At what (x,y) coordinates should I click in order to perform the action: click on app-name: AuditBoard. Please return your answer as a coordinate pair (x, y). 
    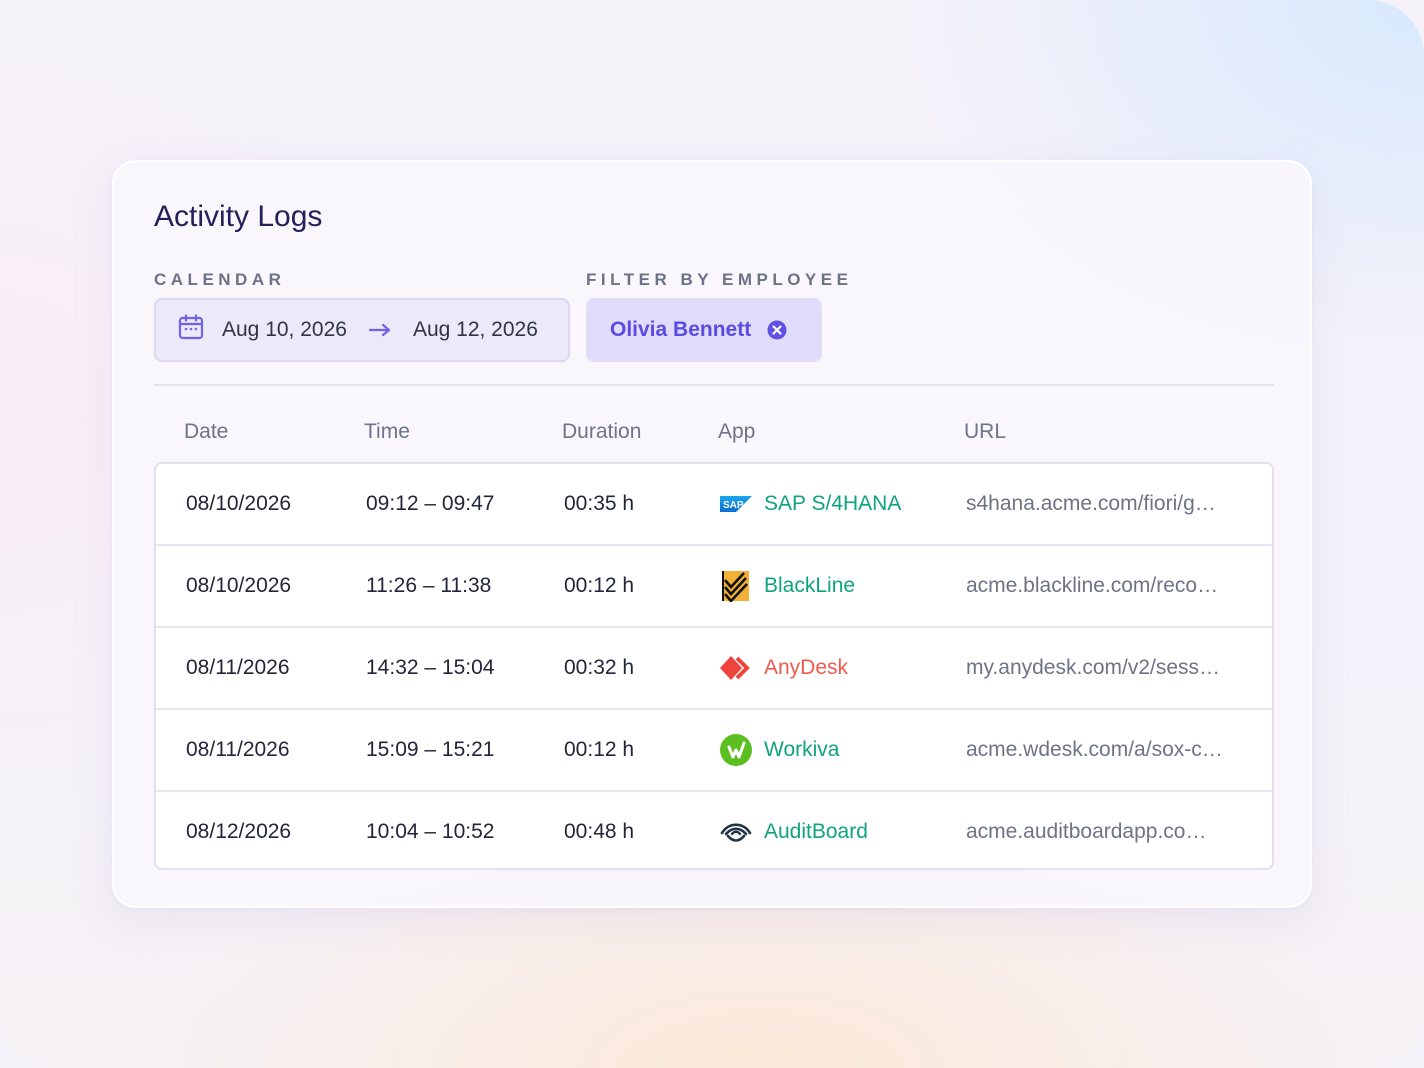
    Looking at the image, I should click on (816, 831).